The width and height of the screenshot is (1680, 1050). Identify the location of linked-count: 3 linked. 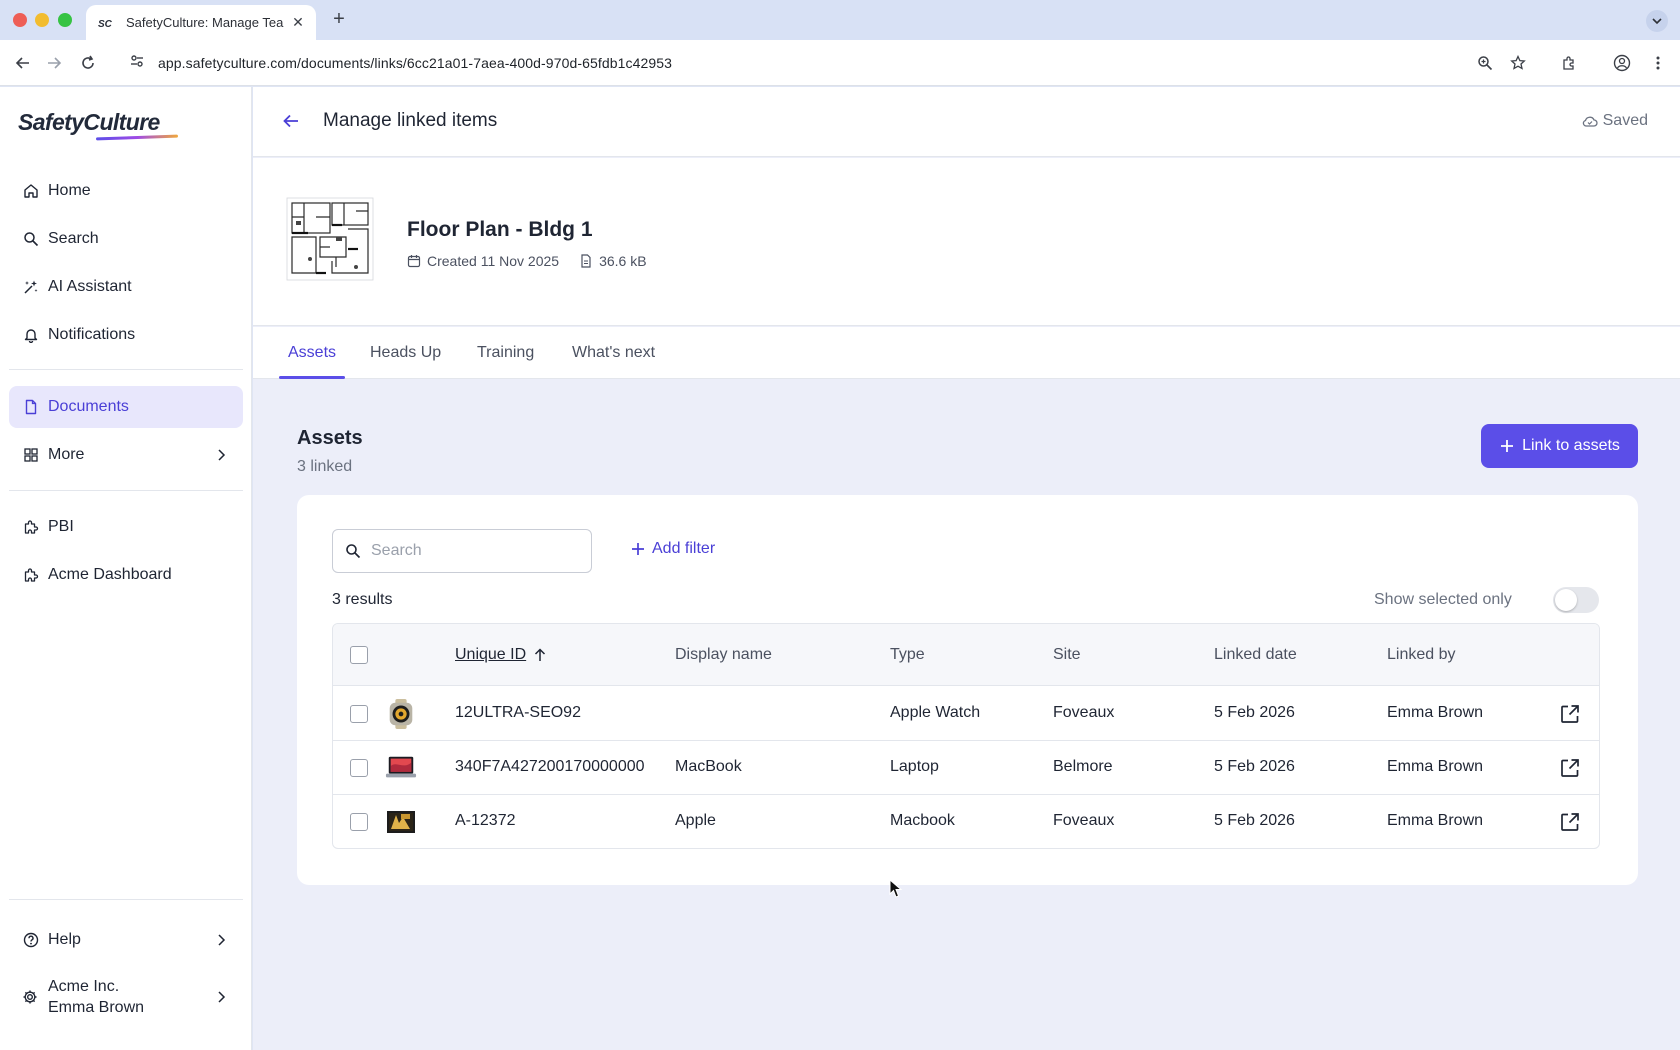
(325, 466).